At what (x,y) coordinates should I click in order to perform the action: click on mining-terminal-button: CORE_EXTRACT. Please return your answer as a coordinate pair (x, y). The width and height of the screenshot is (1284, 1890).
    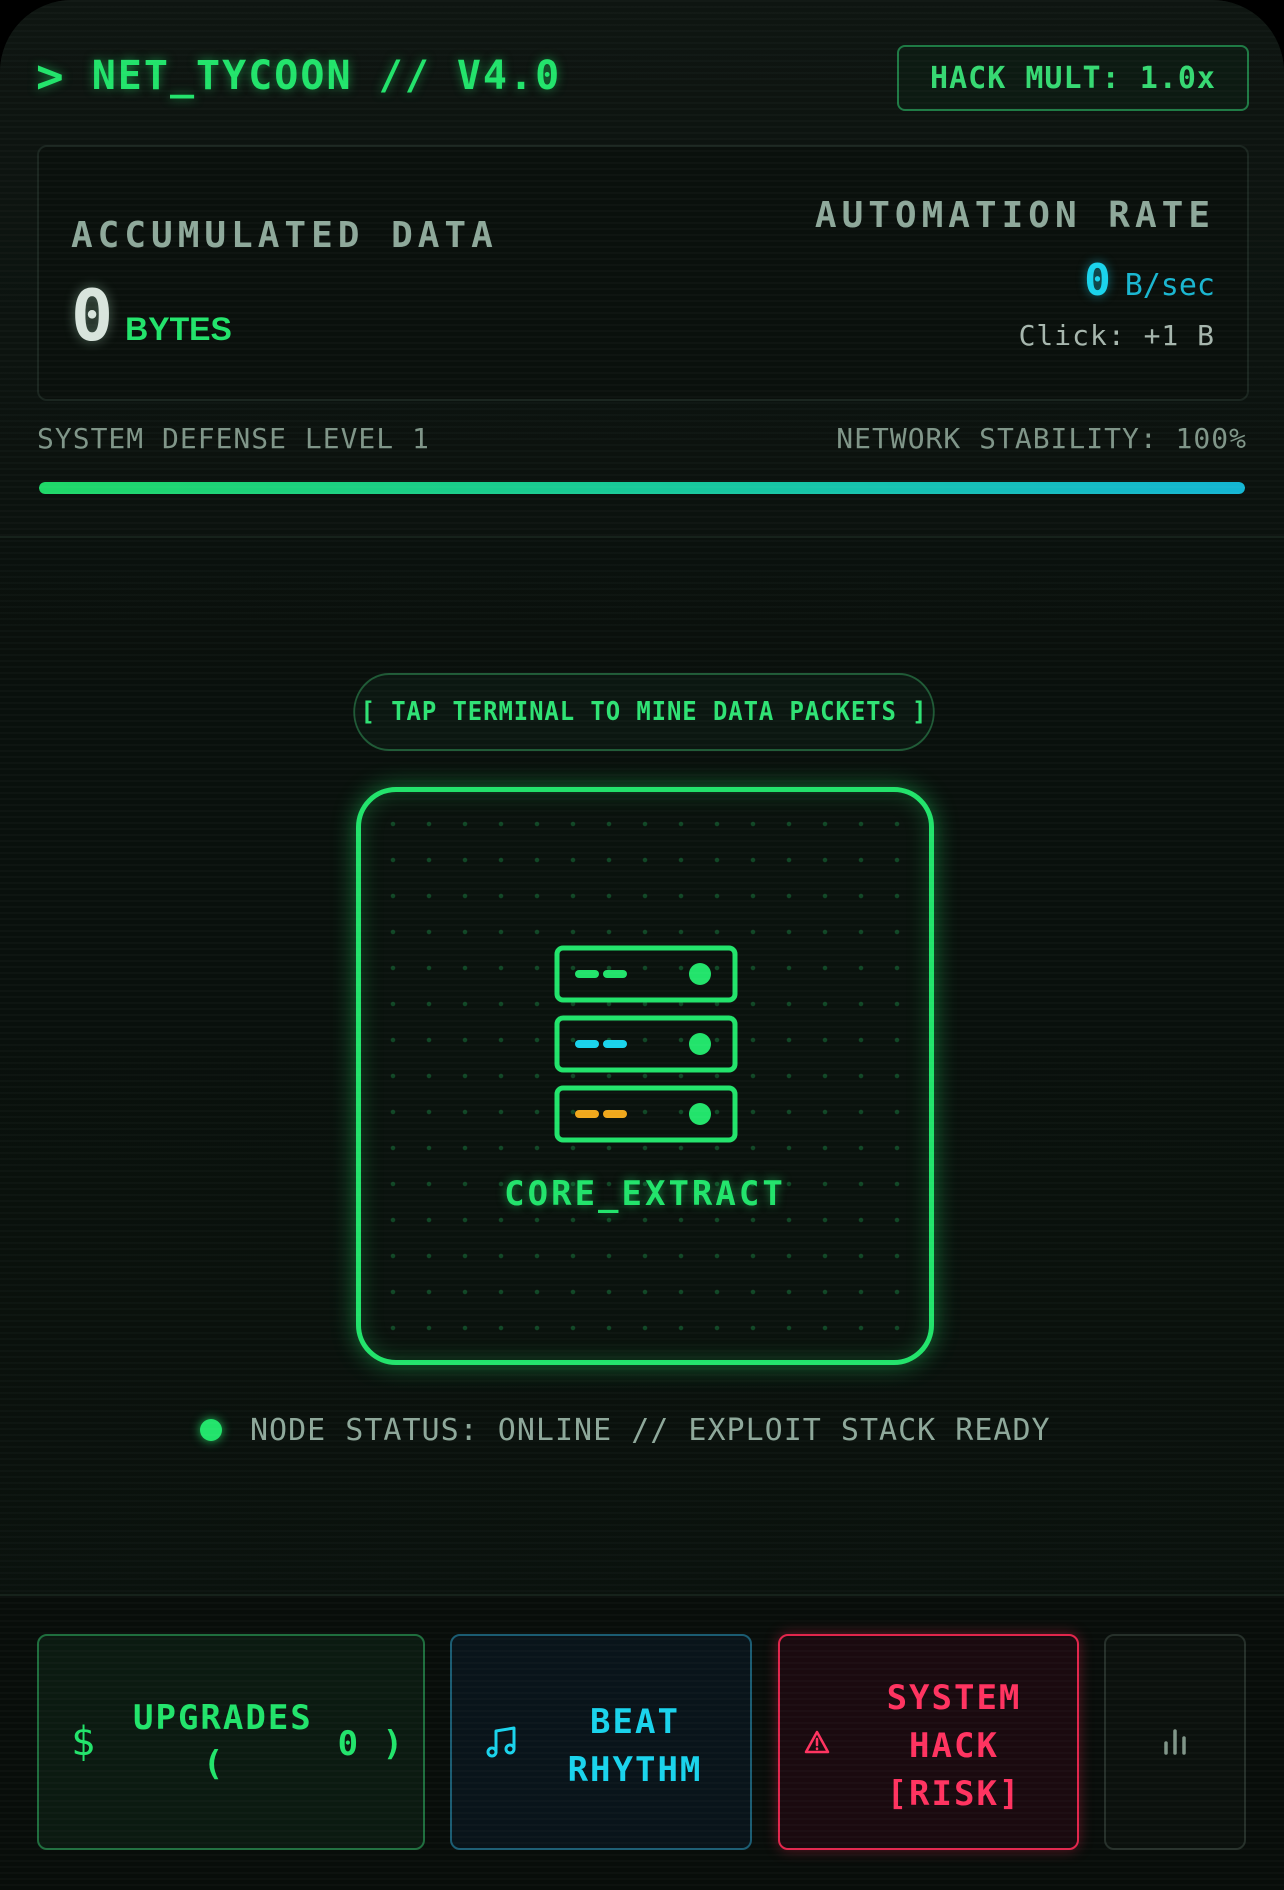
    Looking at the image, I should click on (645, 1076).